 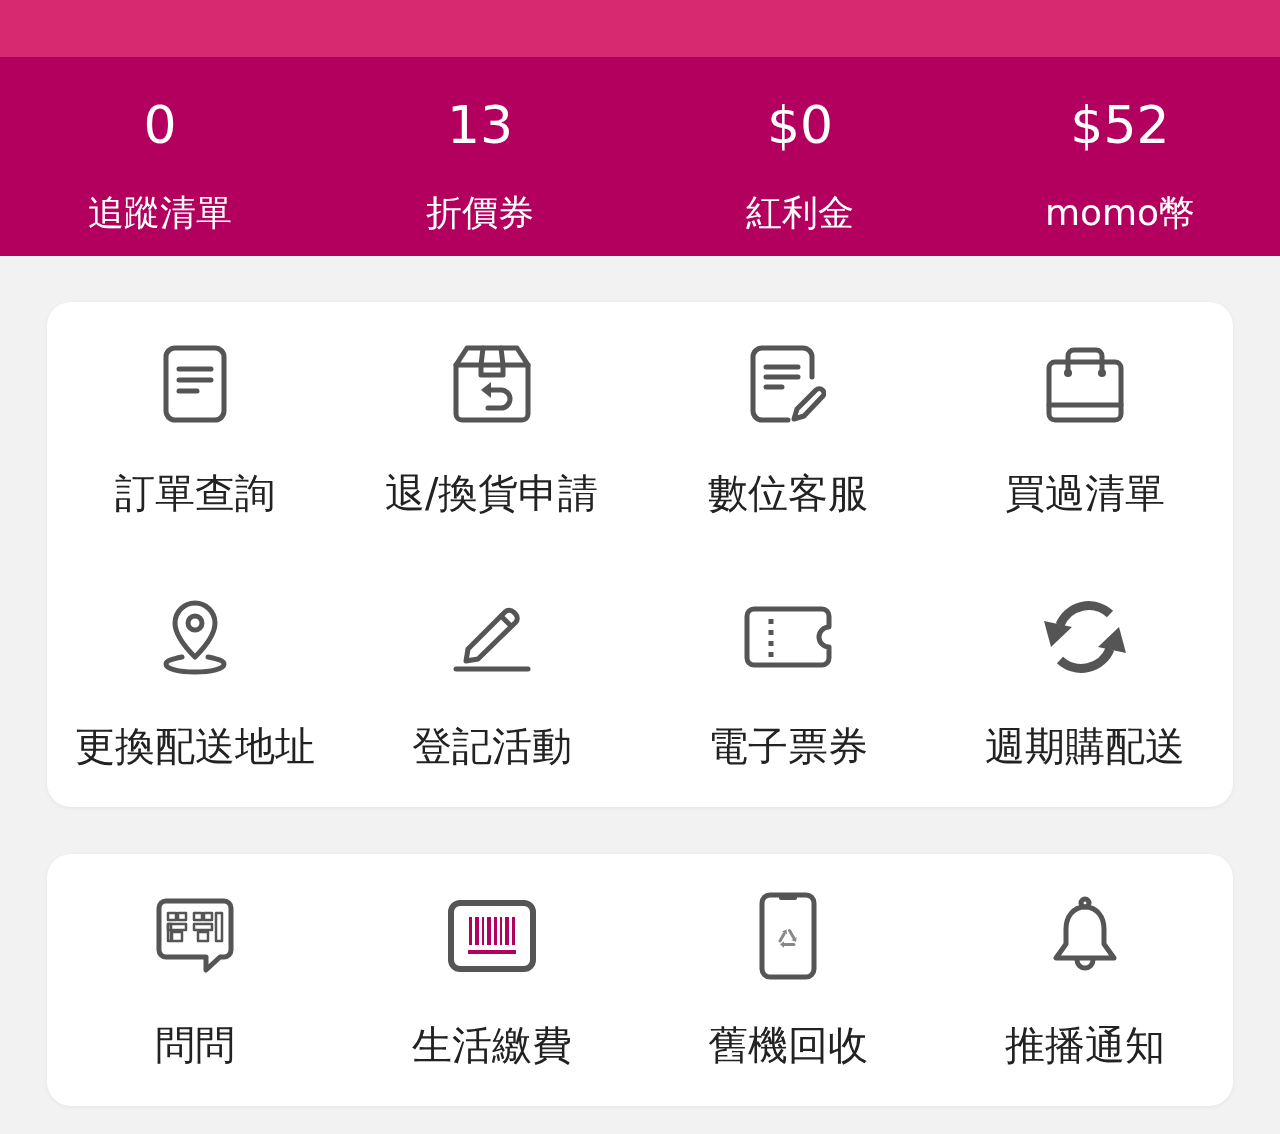 What do you see at coordinates (195, 384) in the screenshot?
I see `document-icon` at bounding box center [195, 384].